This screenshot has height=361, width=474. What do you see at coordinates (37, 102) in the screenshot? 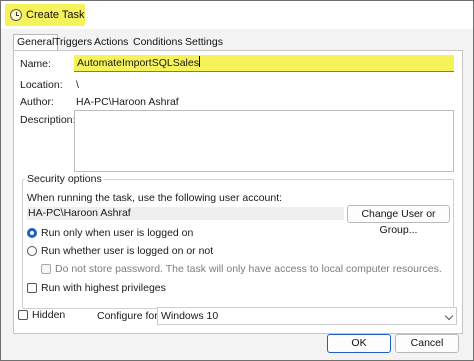
I see `author-label: Author:` at bounding box center [37, 102].